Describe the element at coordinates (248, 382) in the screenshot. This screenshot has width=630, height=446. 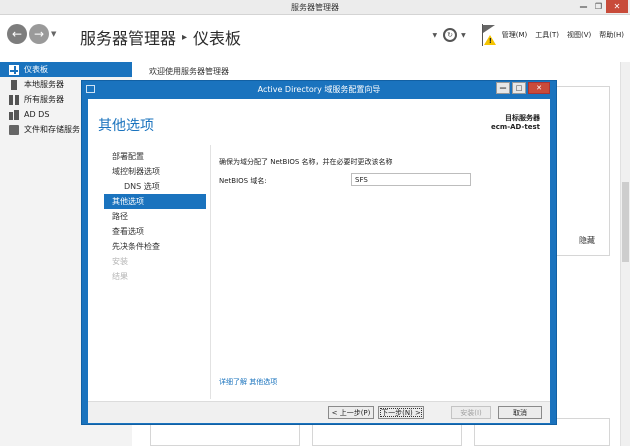
I see `learn-more-link: 详细了解 其他选项` at that location.